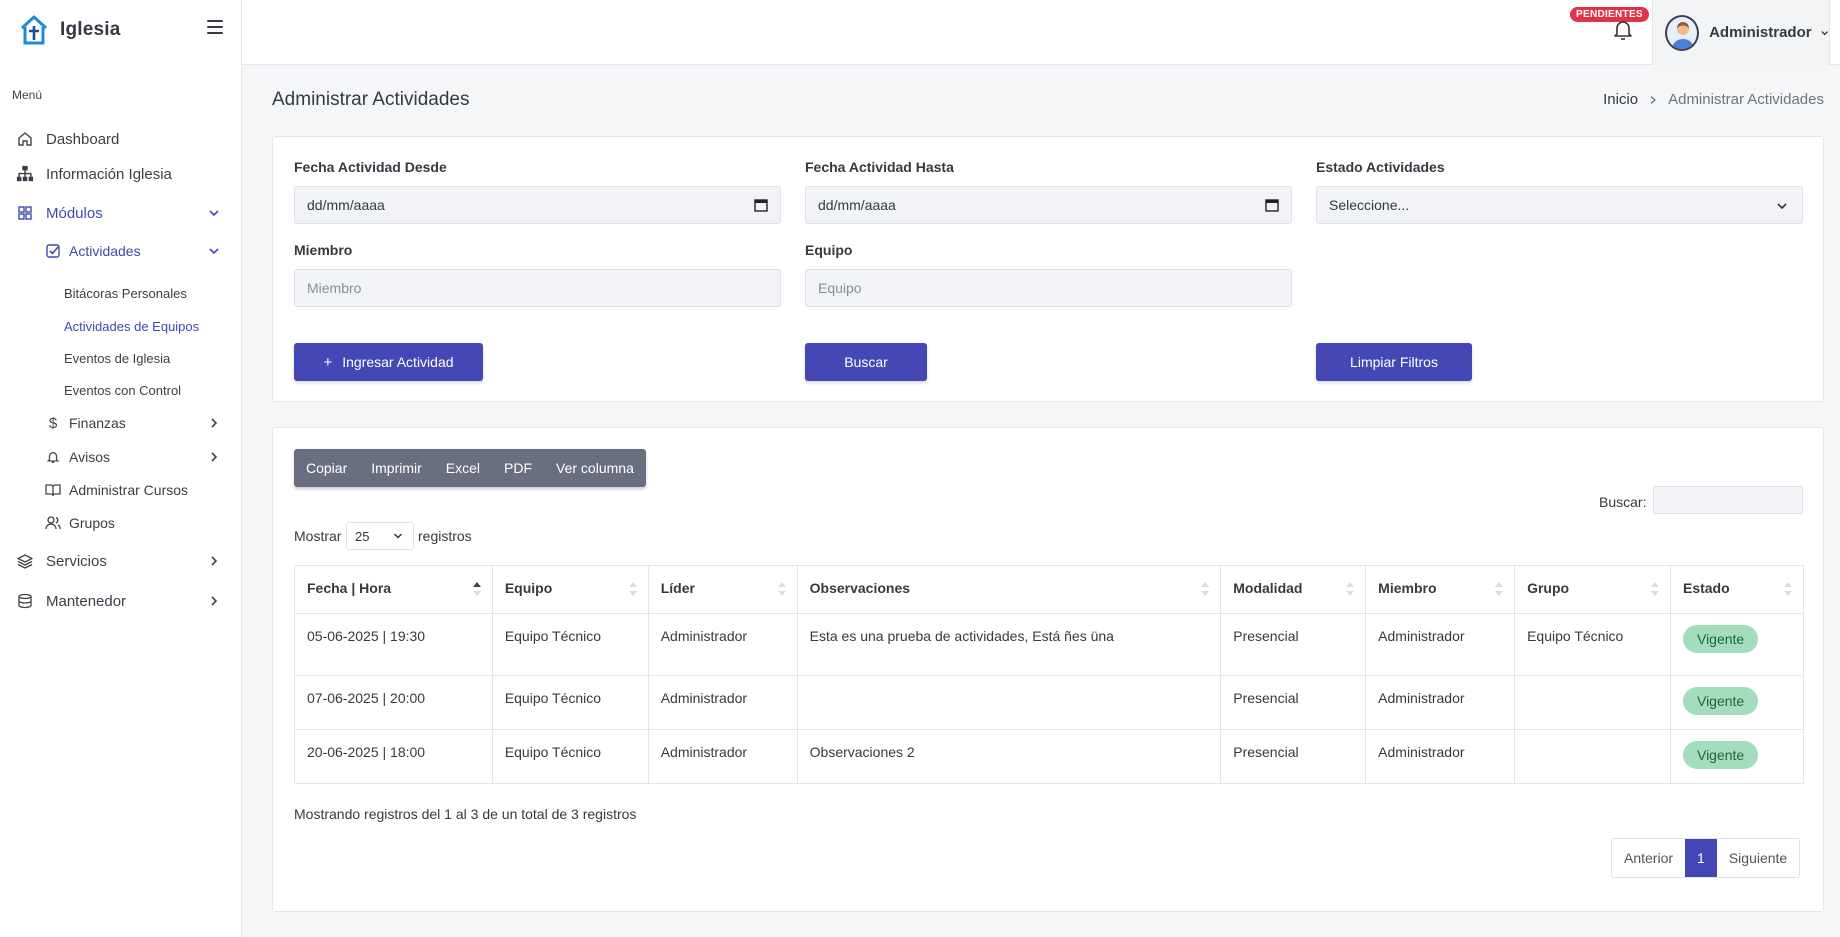  What do you see at coordinates (1548, 588) in the screenshot?
I see `column-header-label: Grupo` at bounding box center [1548, 588].